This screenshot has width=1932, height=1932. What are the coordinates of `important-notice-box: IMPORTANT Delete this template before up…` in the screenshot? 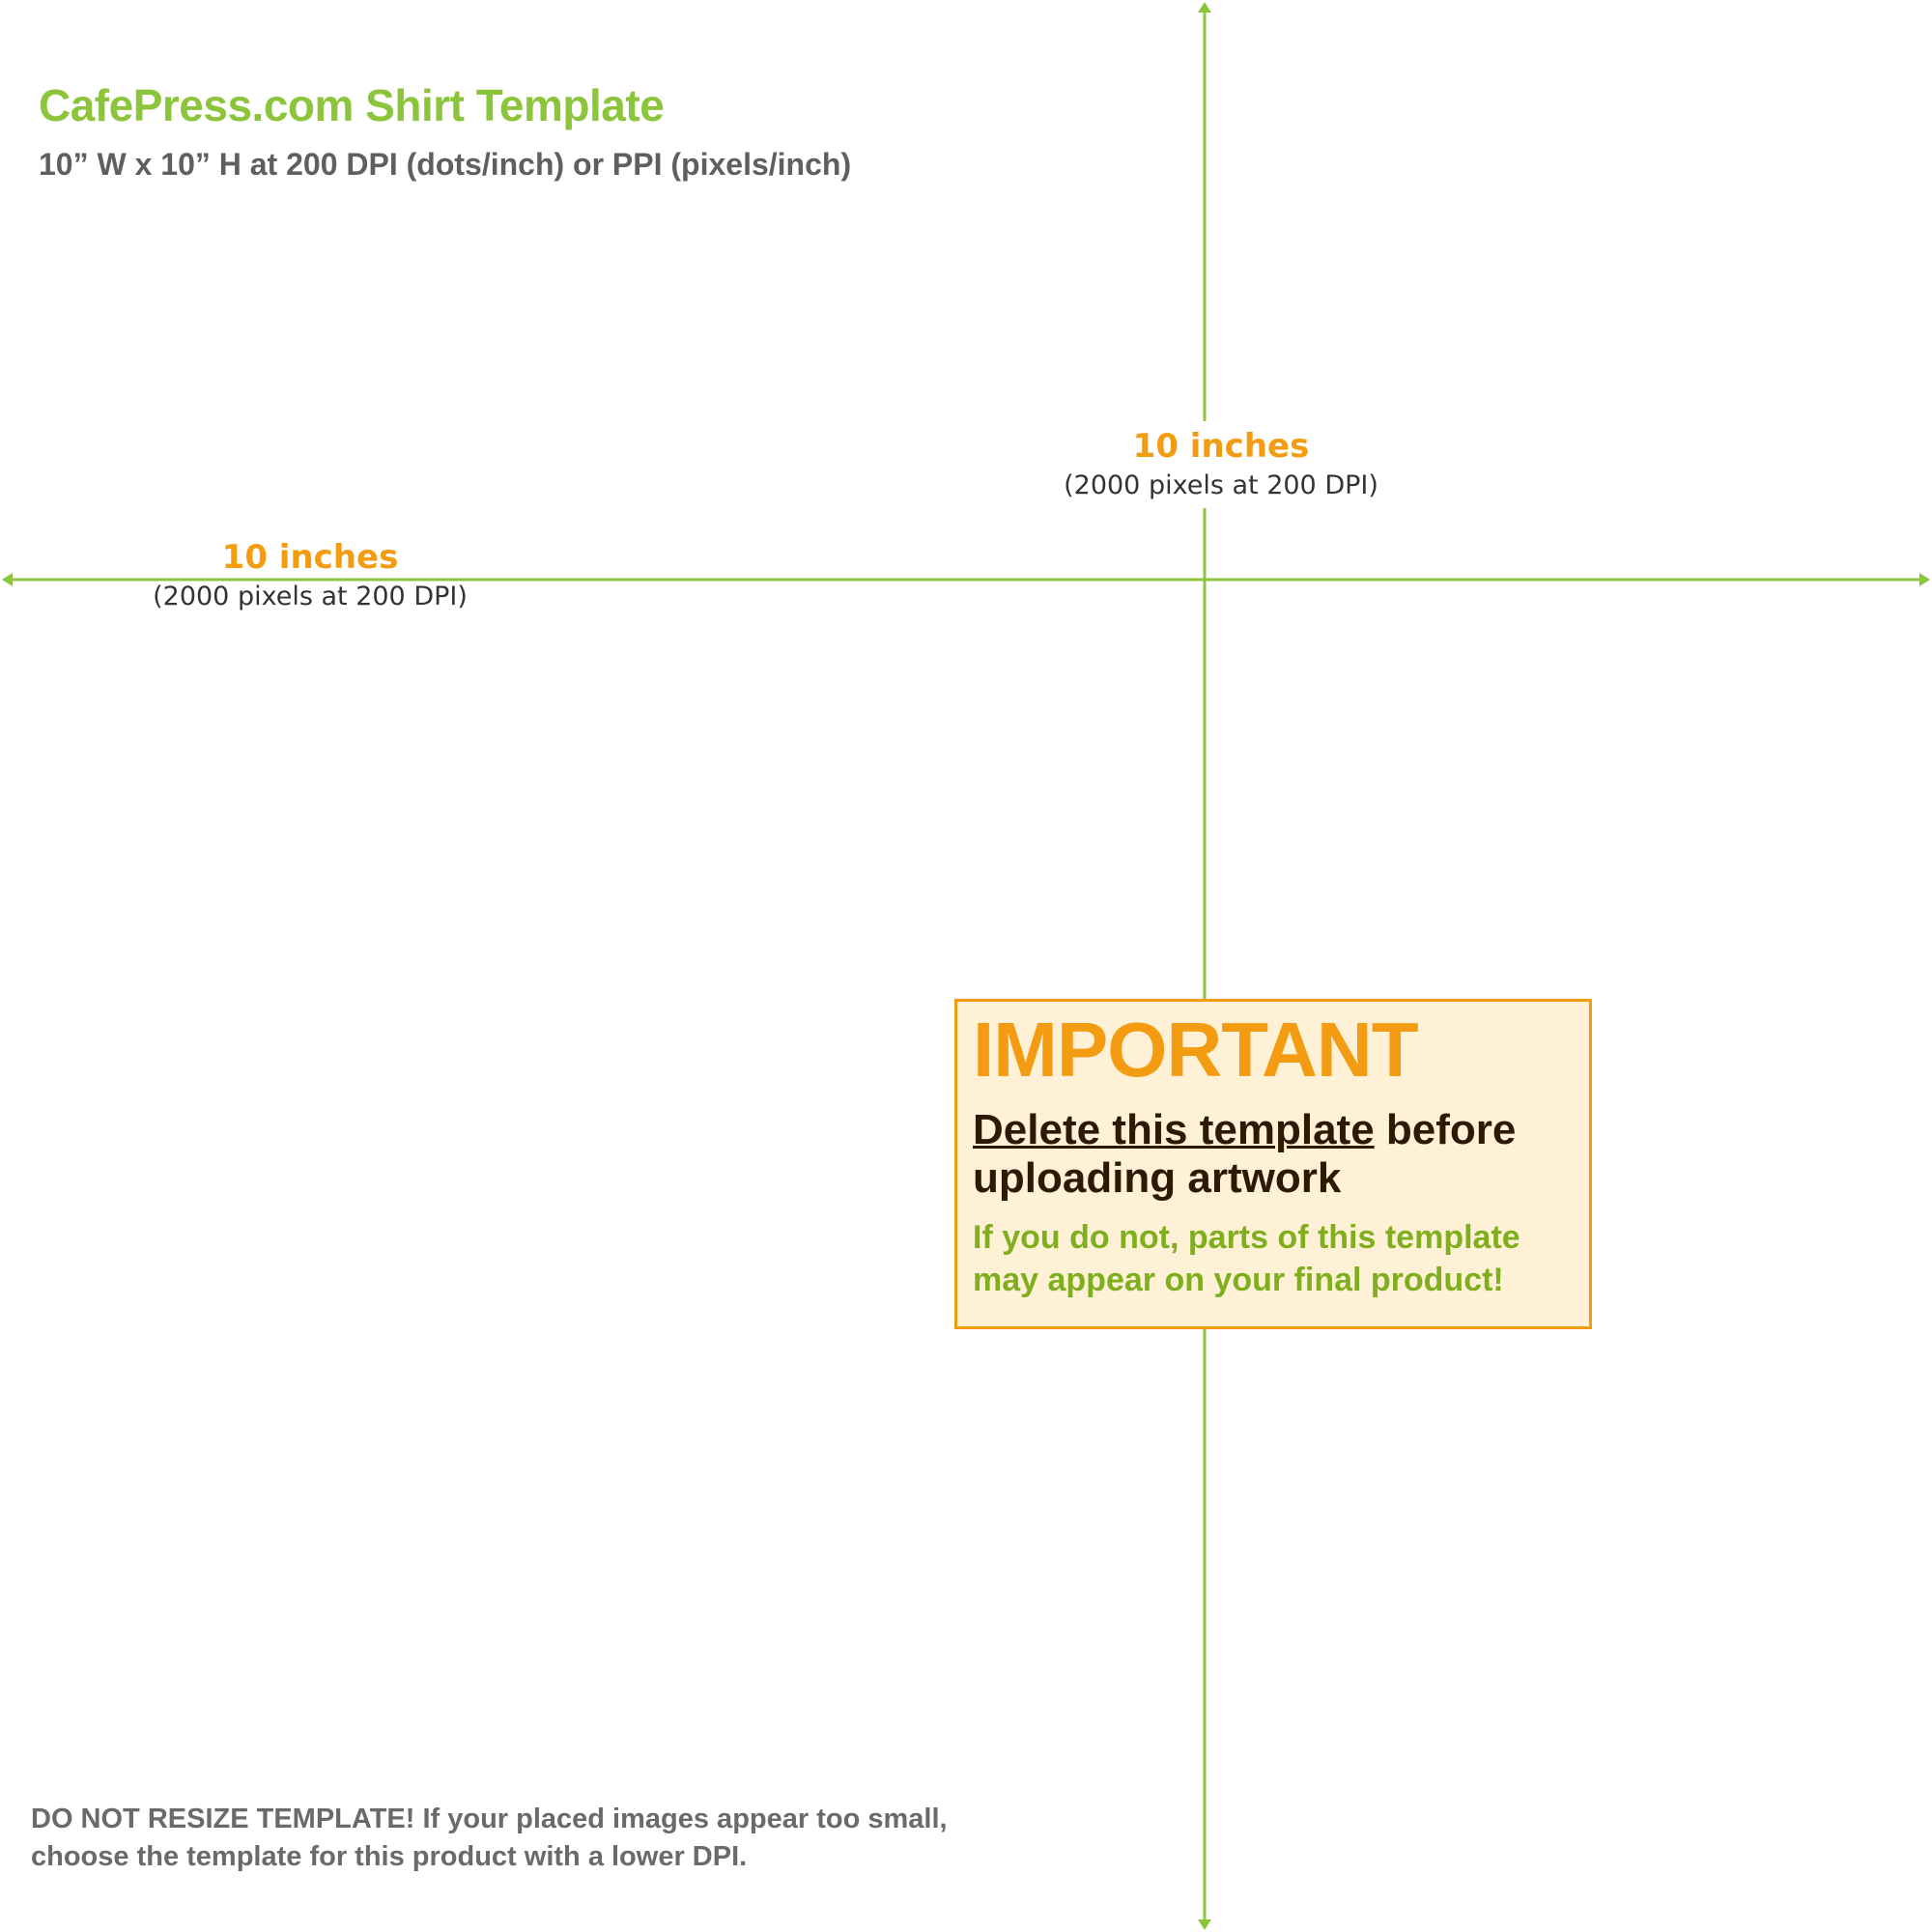 It's located at (1273, 1164).